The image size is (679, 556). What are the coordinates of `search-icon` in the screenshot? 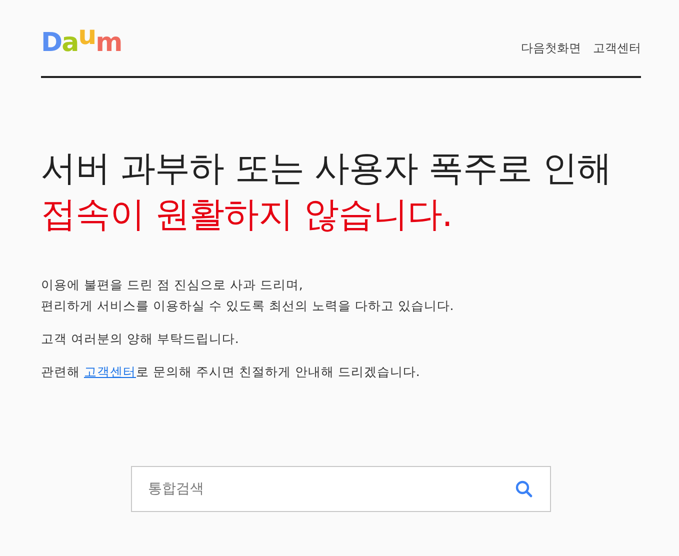 It's located at (524, 489).